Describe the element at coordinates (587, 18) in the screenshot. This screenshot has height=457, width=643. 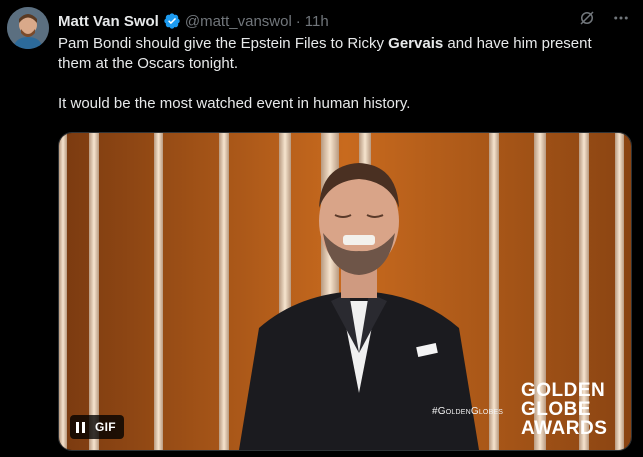
I see `grok-icon` at that location.